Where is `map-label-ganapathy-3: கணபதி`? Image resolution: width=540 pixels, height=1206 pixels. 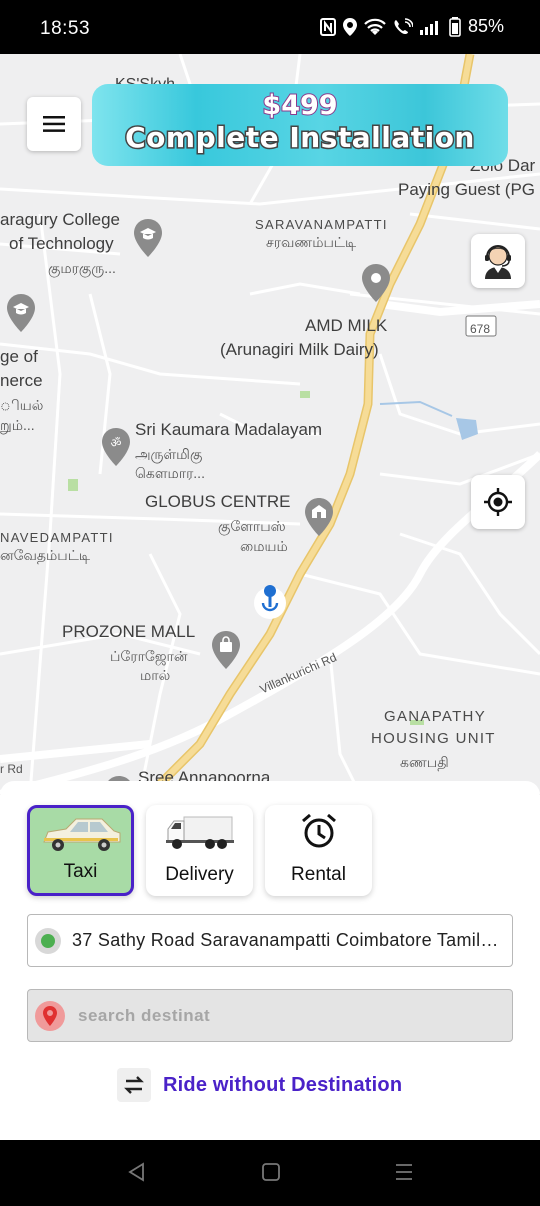
map-label-ganapathy-3: கணபதி is located at coordinates (424, 762).